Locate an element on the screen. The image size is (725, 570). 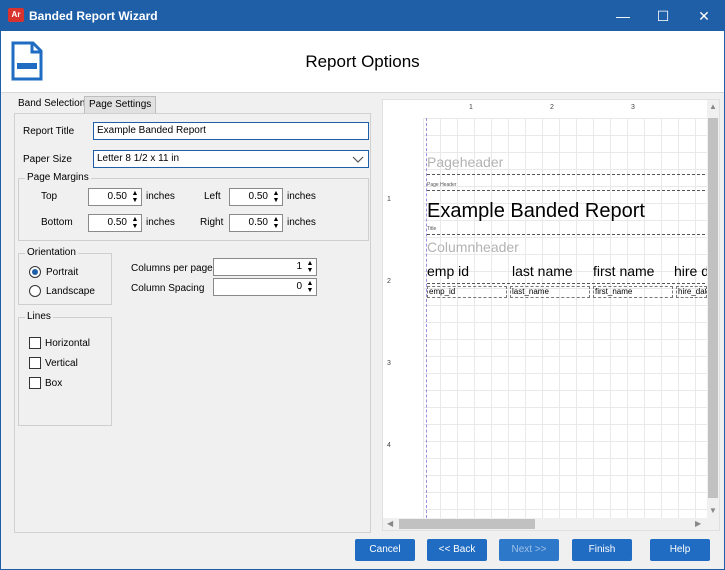
ruler-mark: 4 is located at coordinates (389, 445).